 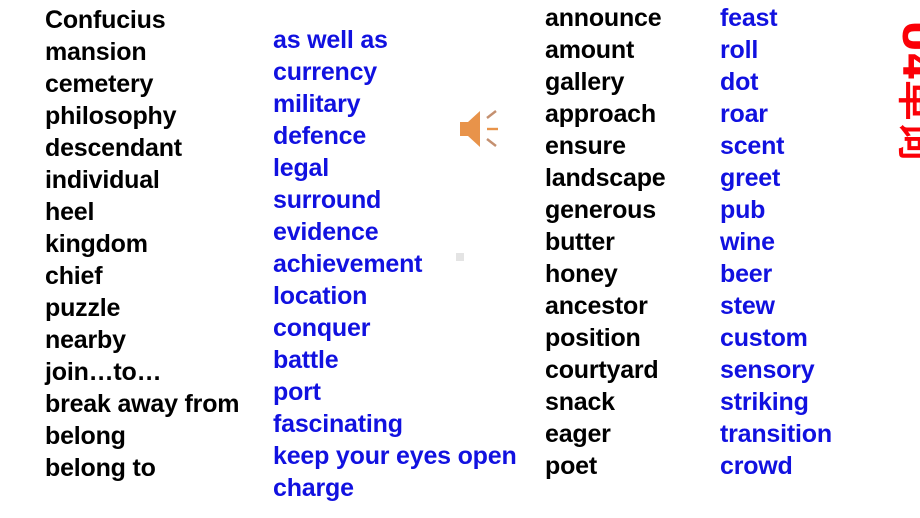 I want to click on vocabulary-word: kingdom, so click(x=96, y=244).